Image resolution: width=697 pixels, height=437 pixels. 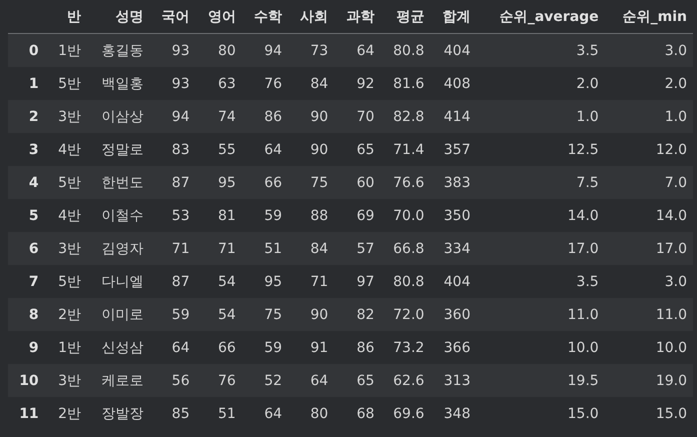 What do you see at coordinates (453, 347) in the screenshot?
I see `table-cell: 366` at bounding box center [453, 347].